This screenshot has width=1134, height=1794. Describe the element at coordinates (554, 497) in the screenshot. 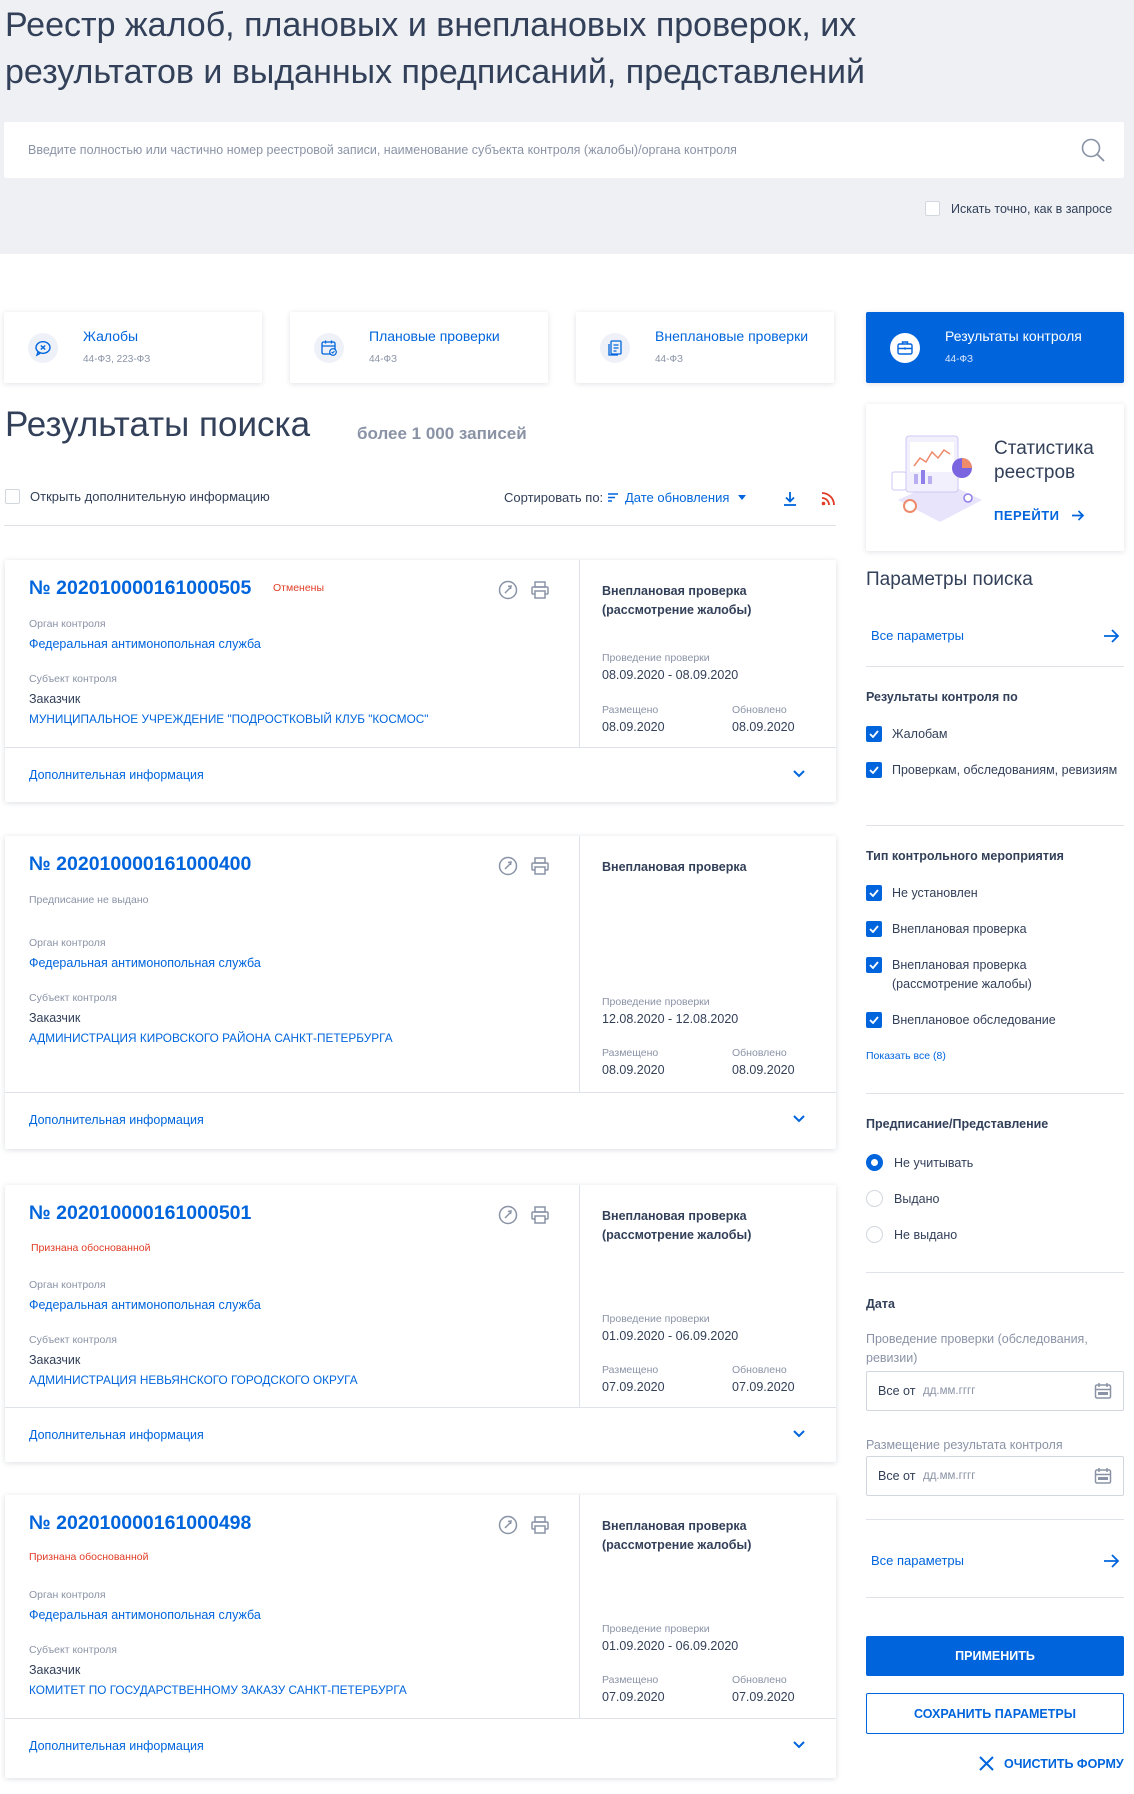

I see `sort-label: Сортировать по:` at that location.